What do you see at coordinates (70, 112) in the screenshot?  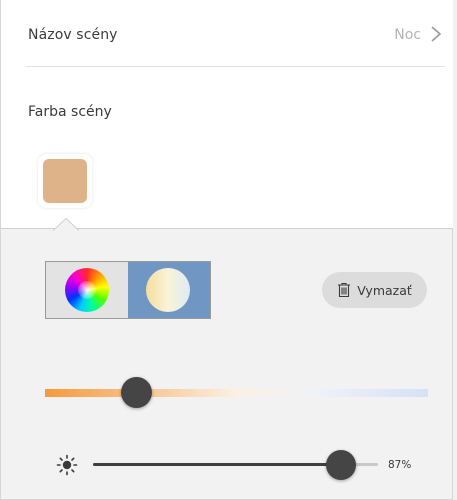 I see `scene-color-label: Farba scény` at bounding box center [70, 112].